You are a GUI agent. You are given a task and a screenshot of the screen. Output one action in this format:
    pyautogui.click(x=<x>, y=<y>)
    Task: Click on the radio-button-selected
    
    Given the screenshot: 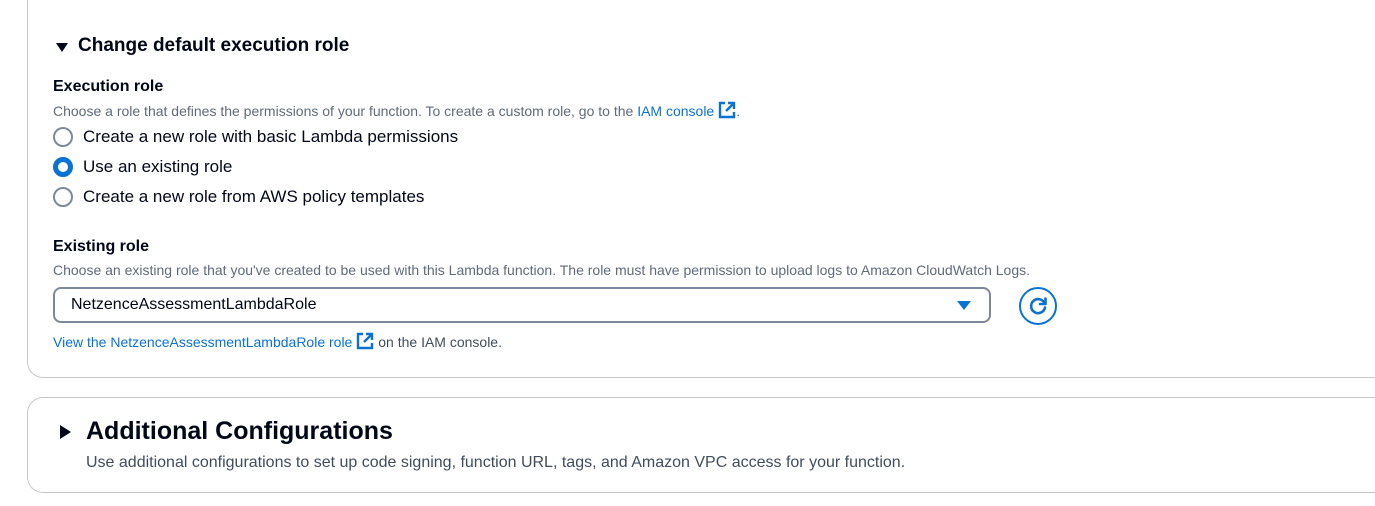 What is the action you would take?
    pyautogui.click(x=63, y=167)
    